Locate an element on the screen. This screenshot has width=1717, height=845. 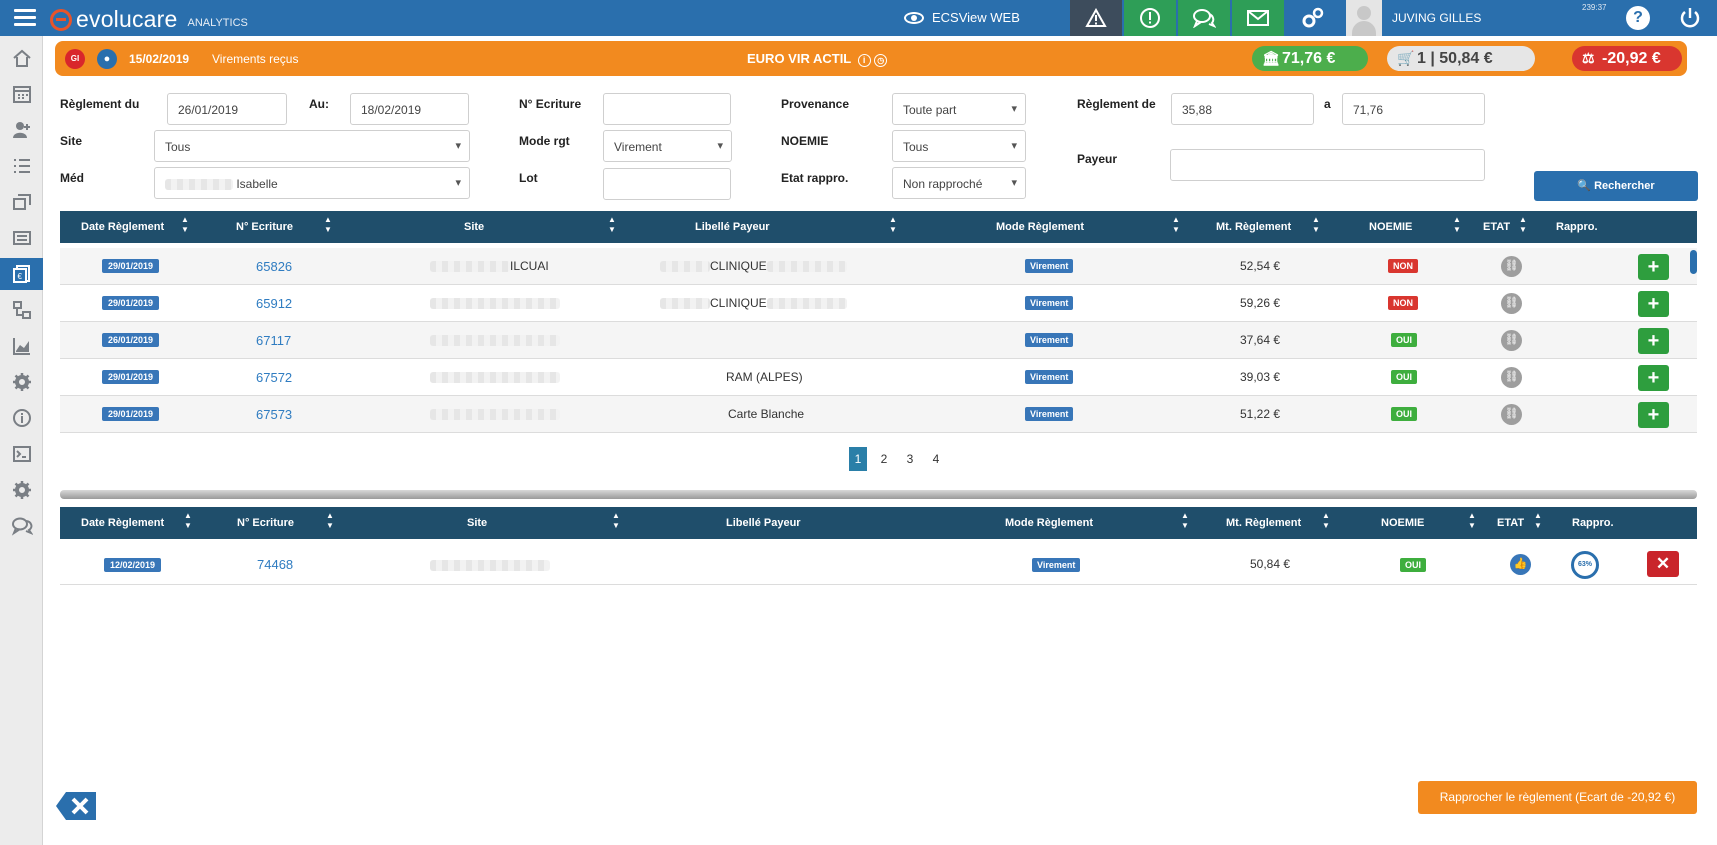
table-scrollbar is located at coordinates (1693, 262).